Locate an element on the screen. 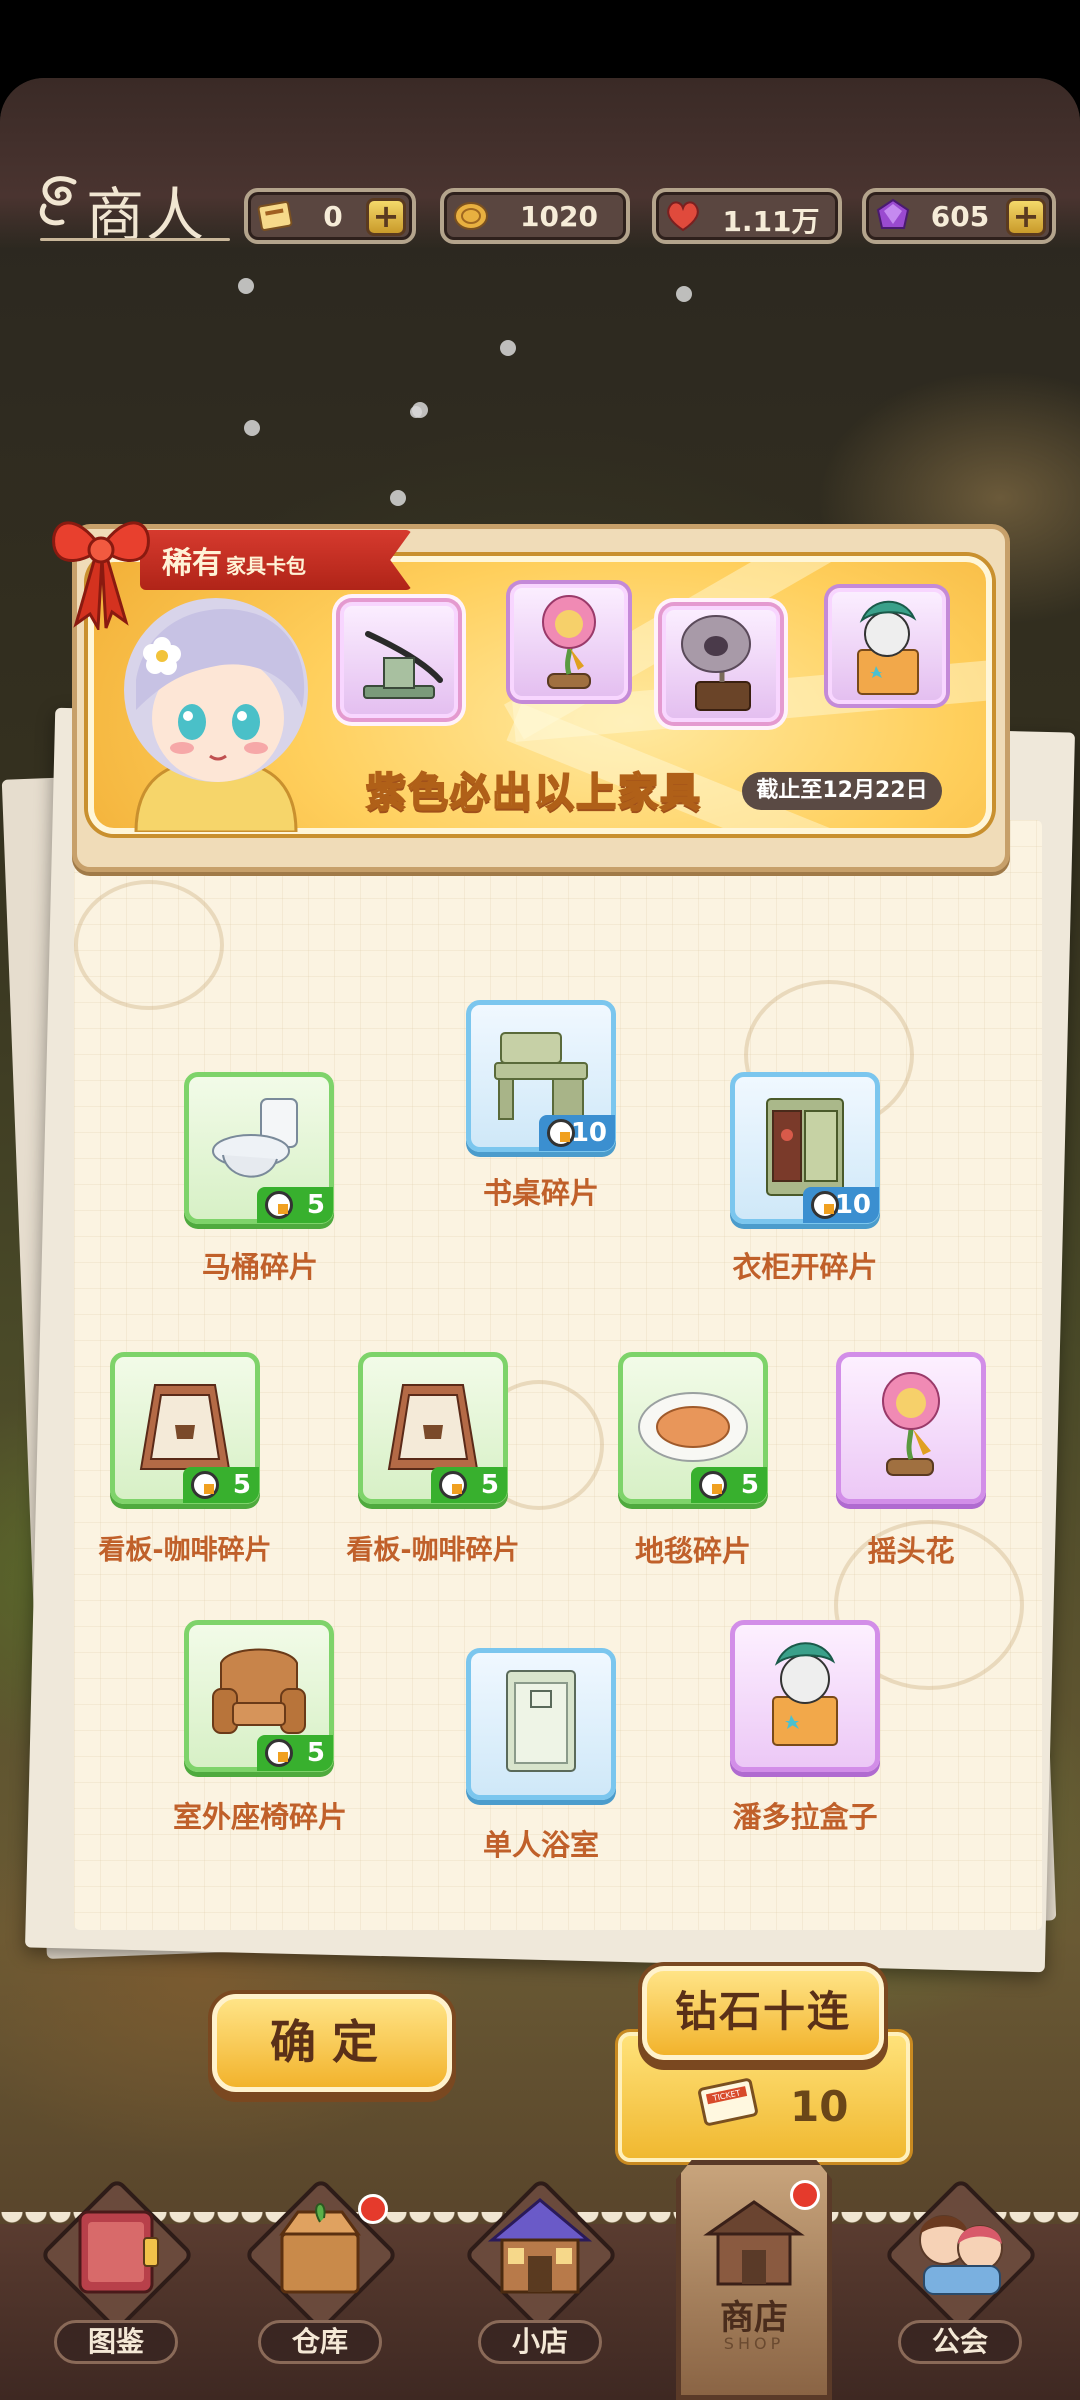 The image size is (1080, 2400). item-label: 书桌碎片 is located at coordinates (540, 1193).